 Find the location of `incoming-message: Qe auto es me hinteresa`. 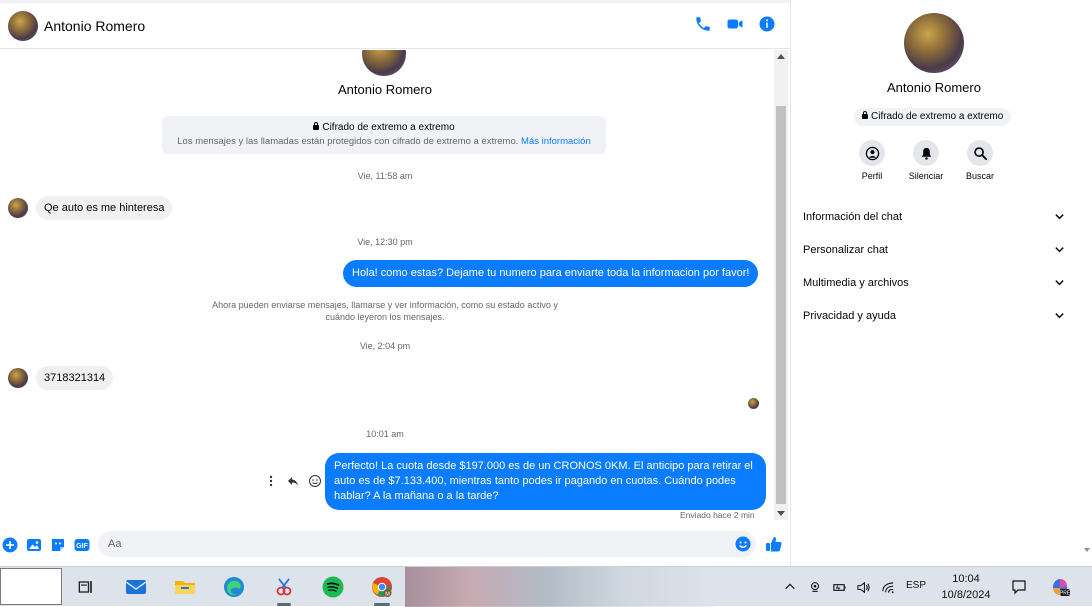

incoming-message: Qe auto es me hinteresa is located at coordinates (104, 208).